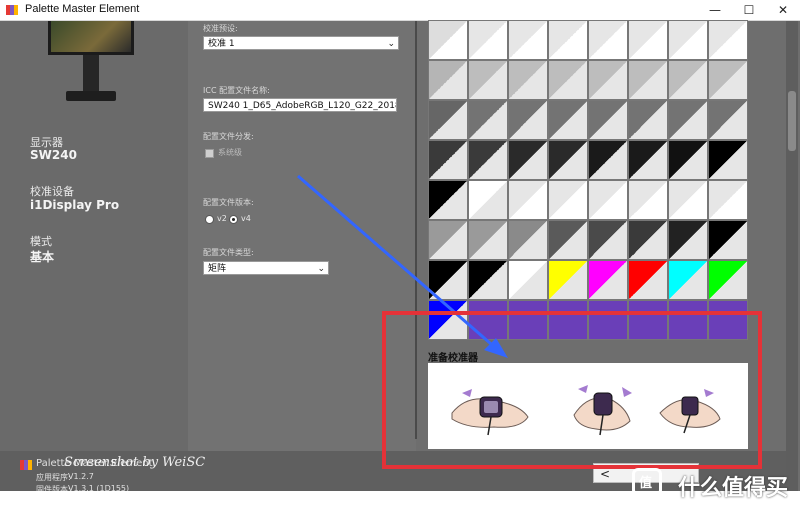 The width and height of the screenshot is (800, 511). I want to click on site-logo-icon: 值, so click(647, 482).